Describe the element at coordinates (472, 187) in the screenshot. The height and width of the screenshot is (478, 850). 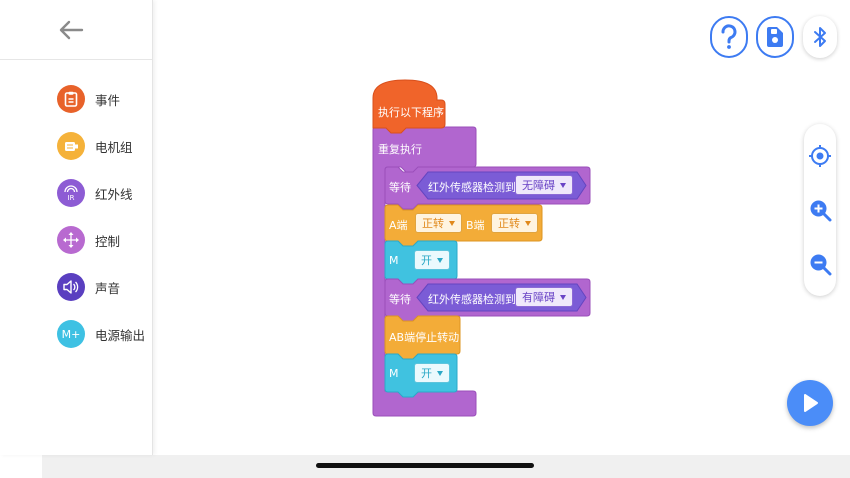
I see `wait1-sensor-label: 红外传感器检测到` at that location.